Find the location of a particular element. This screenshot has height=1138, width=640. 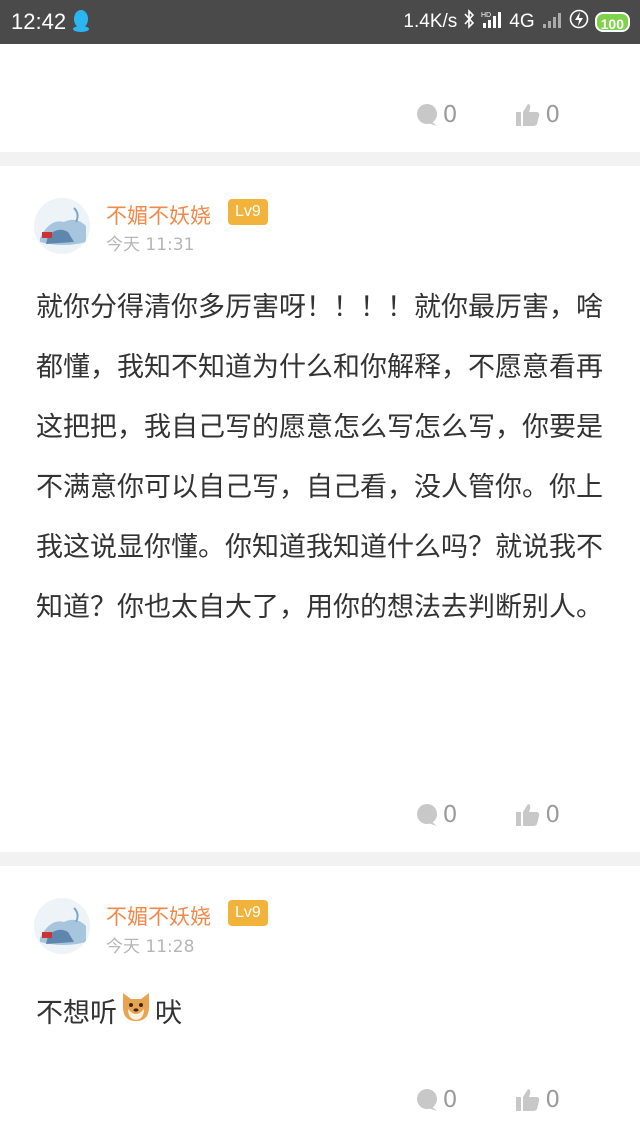

svg-text: HD is located at coordinates (486, 15).